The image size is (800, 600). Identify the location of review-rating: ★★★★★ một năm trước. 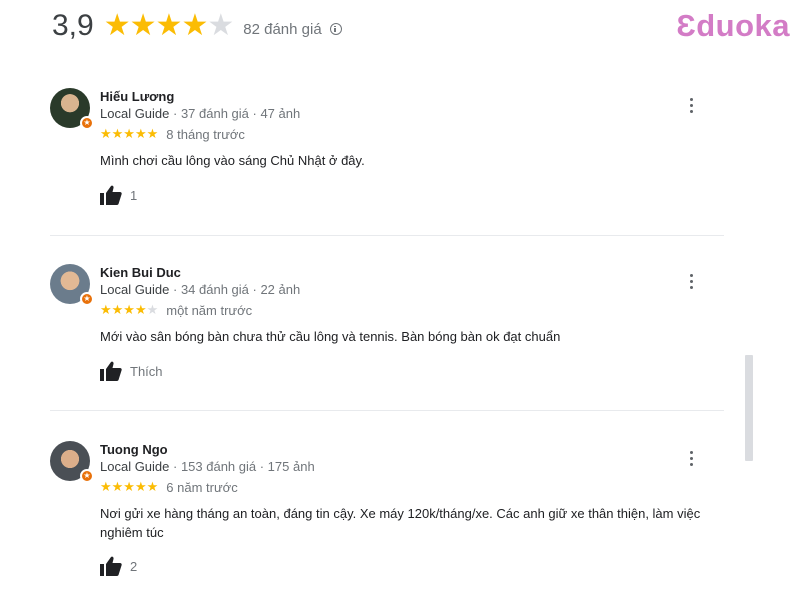
(412, 310).